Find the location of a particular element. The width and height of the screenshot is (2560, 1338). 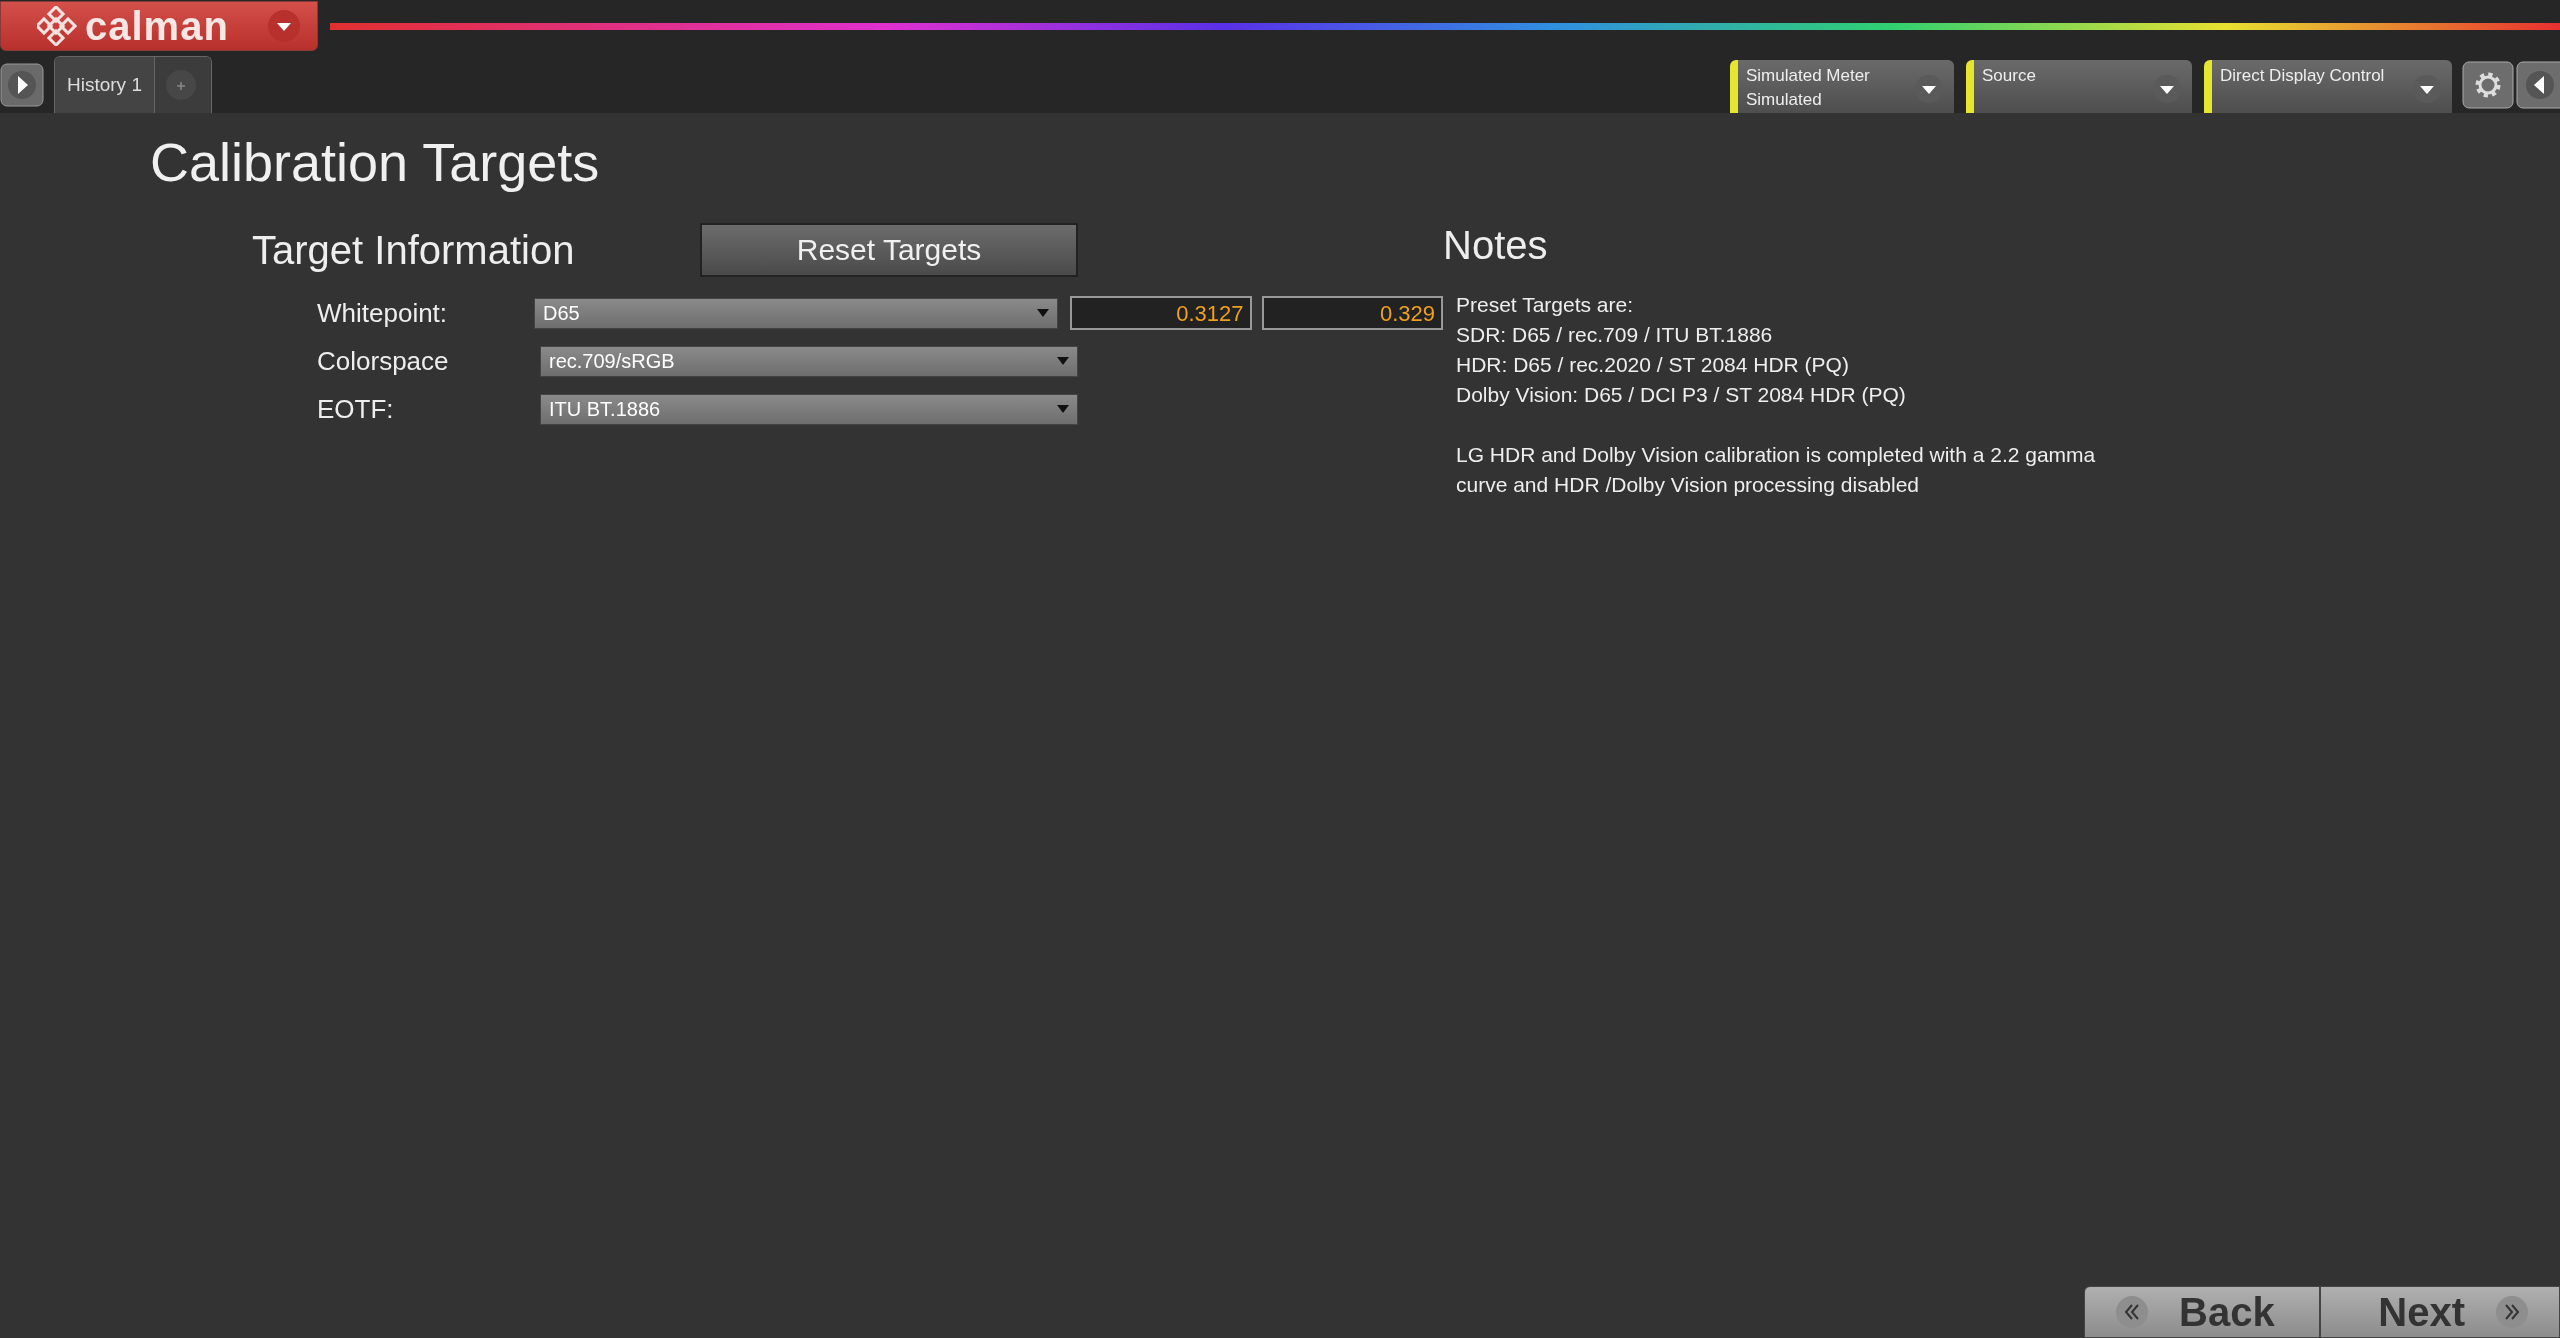

note-text: Dolby Vision: D65 / DCI P3 / ST 2084 HDR (PQ) is located at coordinates (1681, 395).